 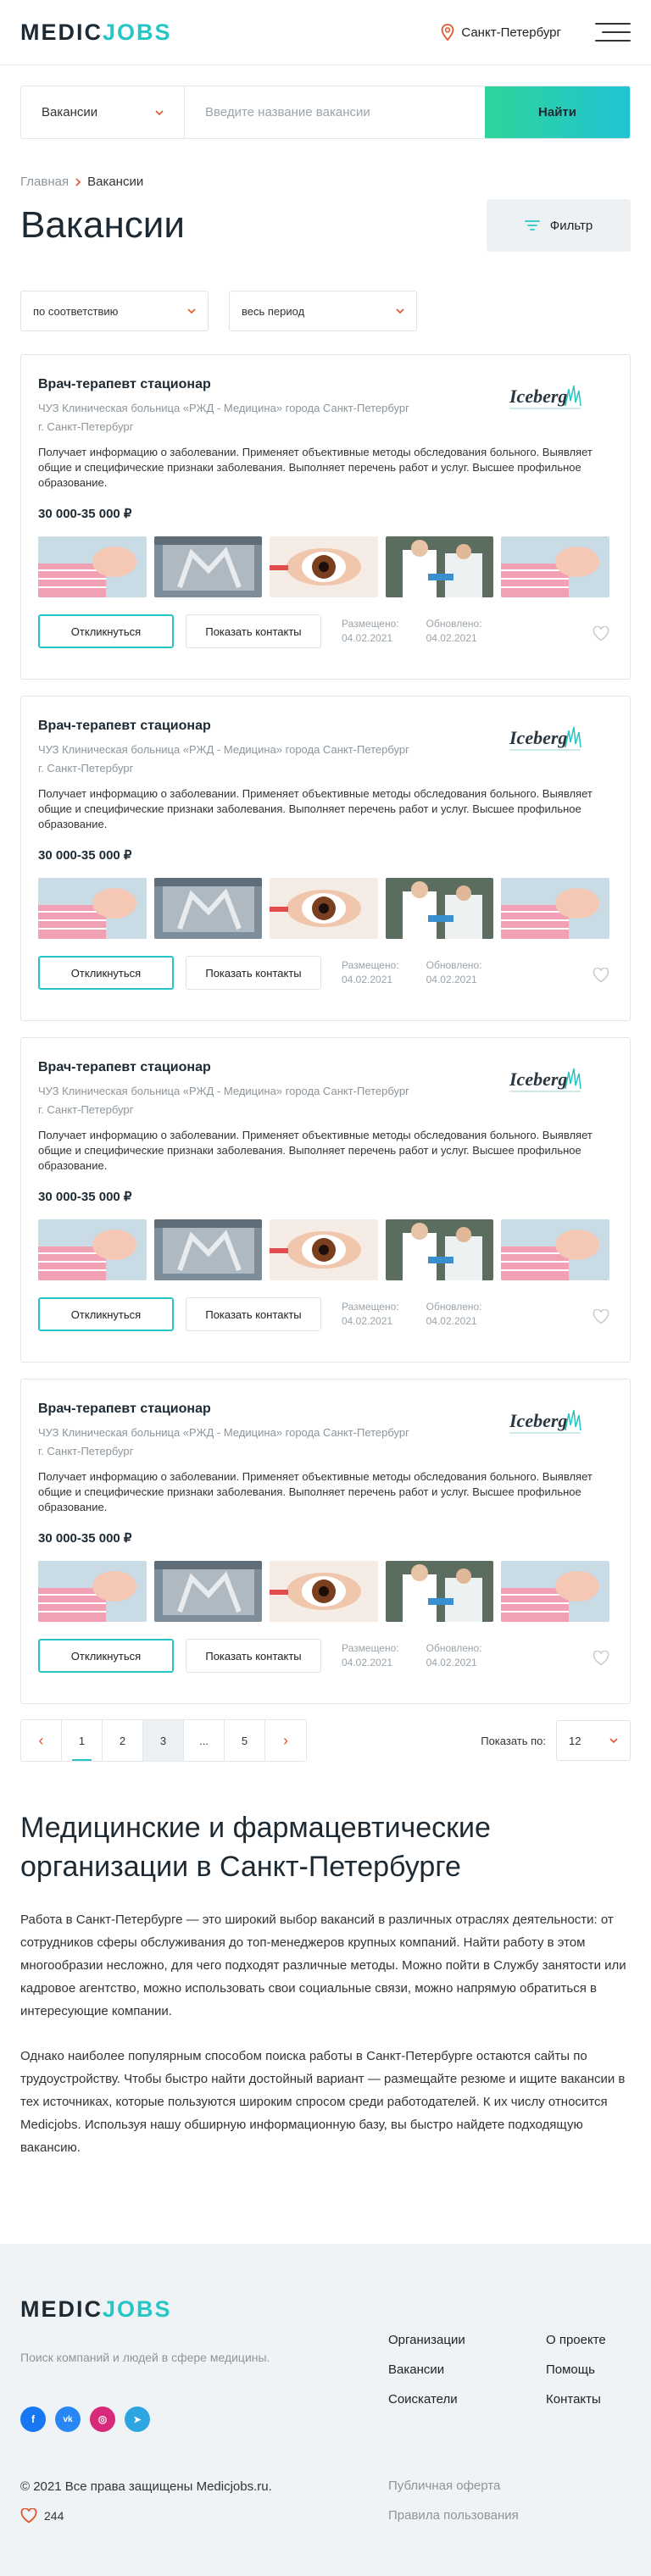 I want to click on sort-relevance-value: по соответствию, so click(x=76, y=311).